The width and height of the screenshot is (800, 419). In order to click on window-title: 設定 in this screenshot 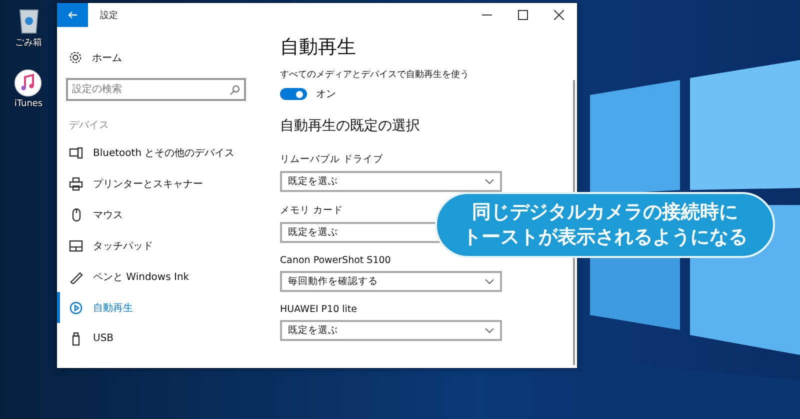, I will do `click(109, 16)`.